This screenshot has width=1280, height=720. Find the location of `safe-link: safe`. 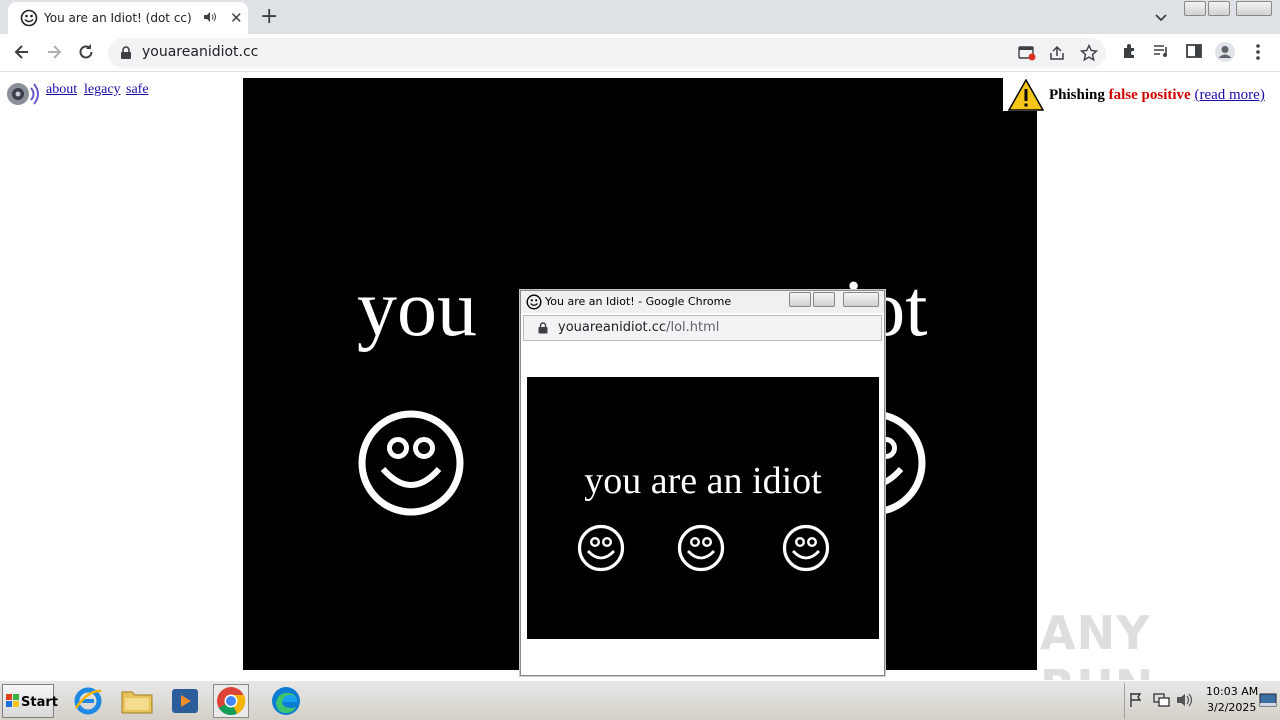

safe-link: safe is located at coordinates (137, 90).